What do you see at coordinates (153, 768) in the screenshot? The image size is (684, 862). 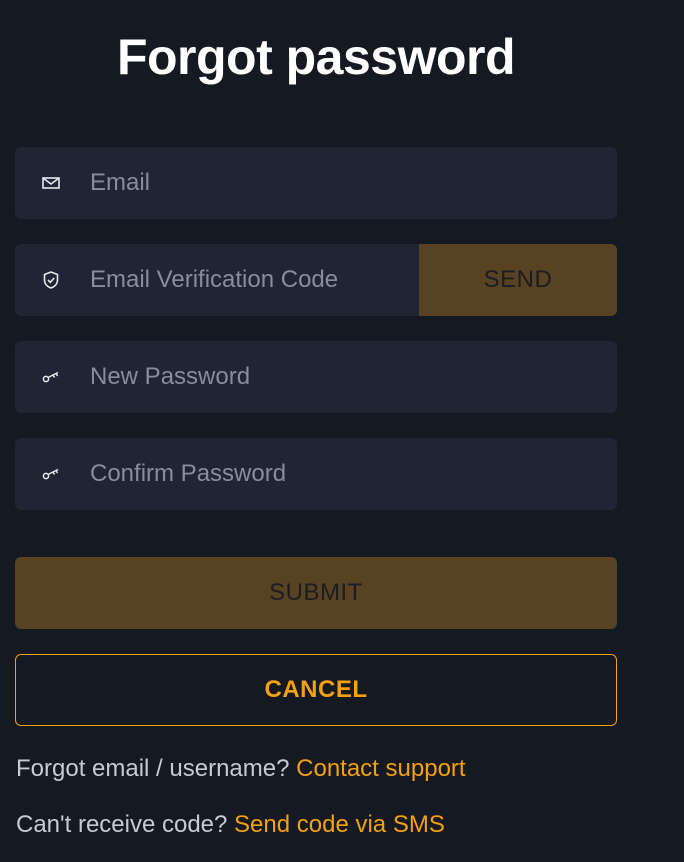 I see `forgot-email-text: Forgot email / username?` at bounding box center [153, 768].